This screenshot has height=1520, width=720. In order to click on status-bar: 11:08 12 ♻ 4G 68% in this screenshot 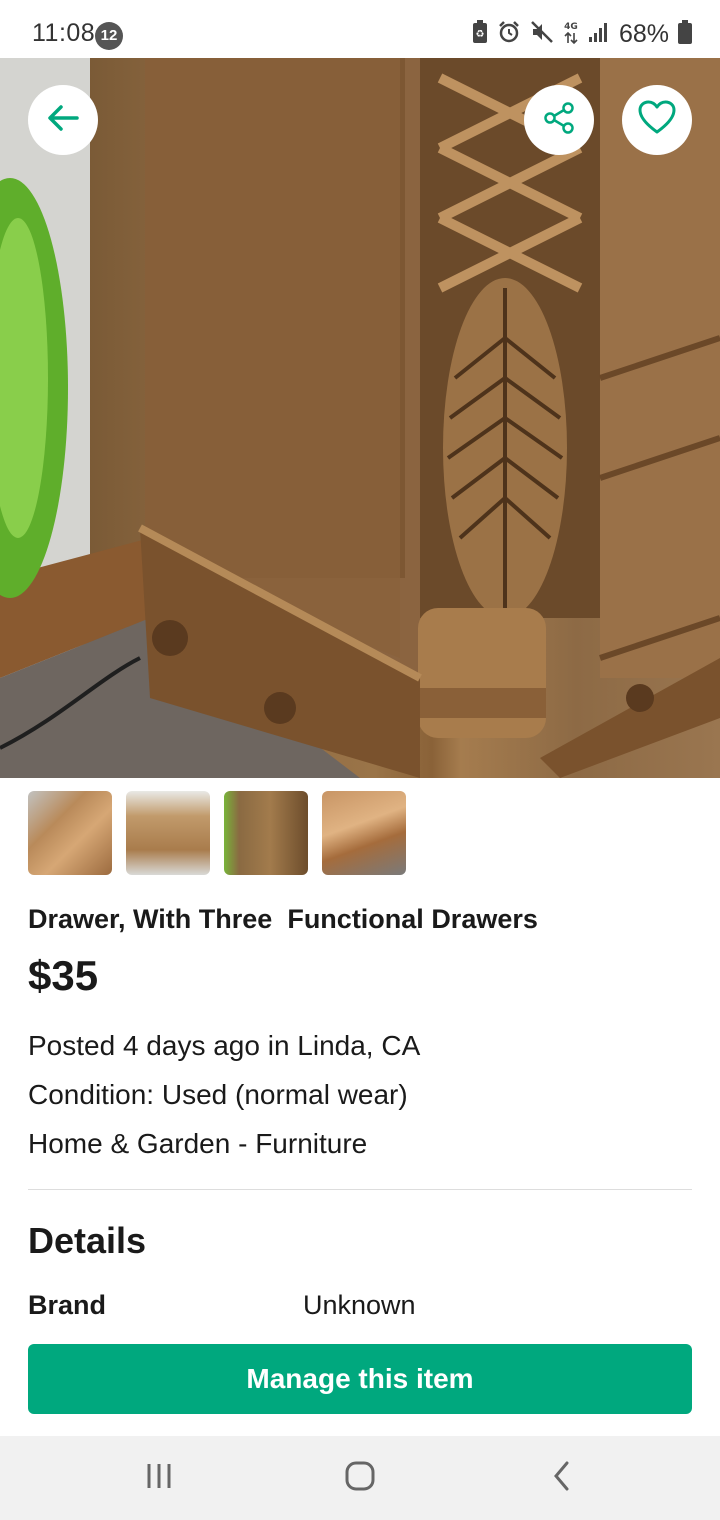, I will do `click(360, 29)`.